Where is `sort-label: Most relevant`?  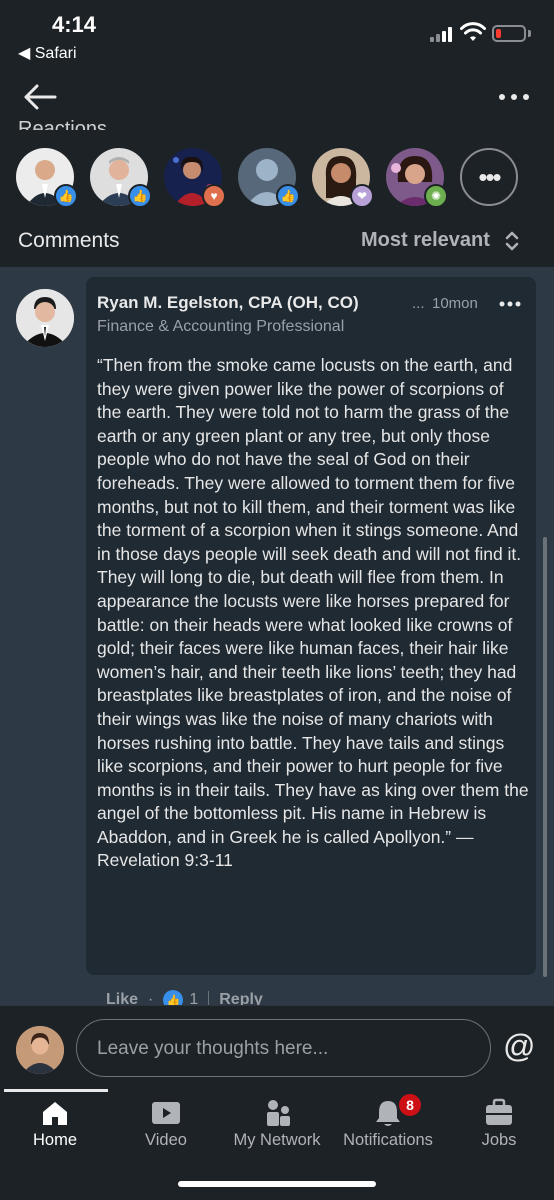
sort-label: Most relevant is located at coordinates (425, 240).